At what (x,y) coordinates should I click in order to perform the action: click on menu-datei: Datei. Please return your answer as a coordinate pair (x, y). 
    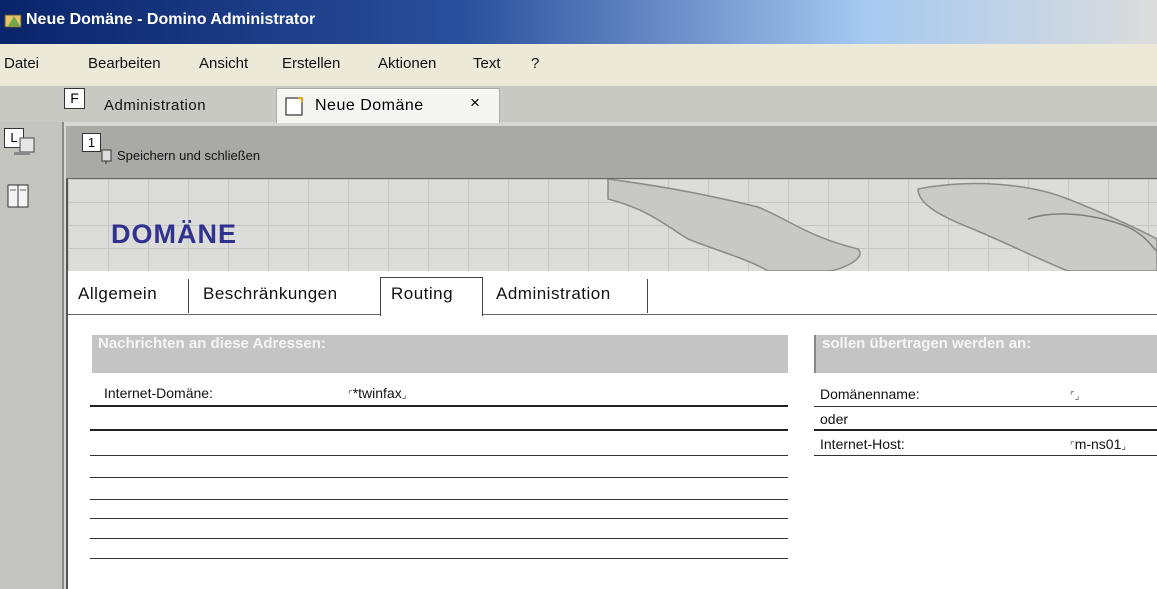
    Looking at the image, I should click on (21, 63).